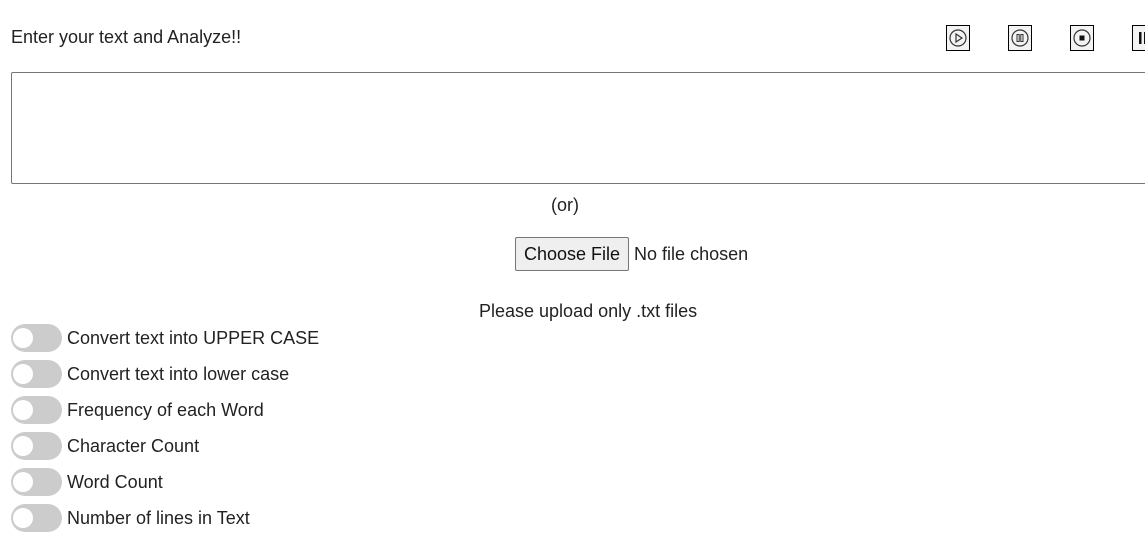 This screenshot has width=1145, height=540. I want to click on page-heading: Enter your text and Analyze!!, so click(126, 37).